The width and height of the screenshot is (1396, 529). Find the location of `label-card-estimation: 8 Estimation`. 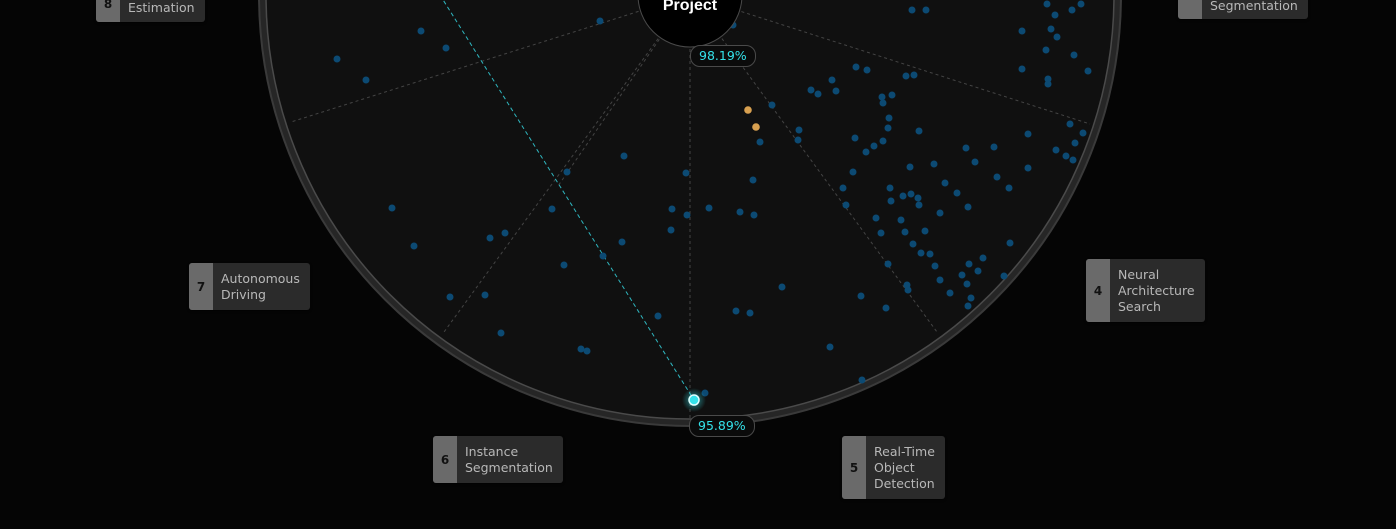

label-card-estimation: 8 Estimation is located at coordinates (150, 11).